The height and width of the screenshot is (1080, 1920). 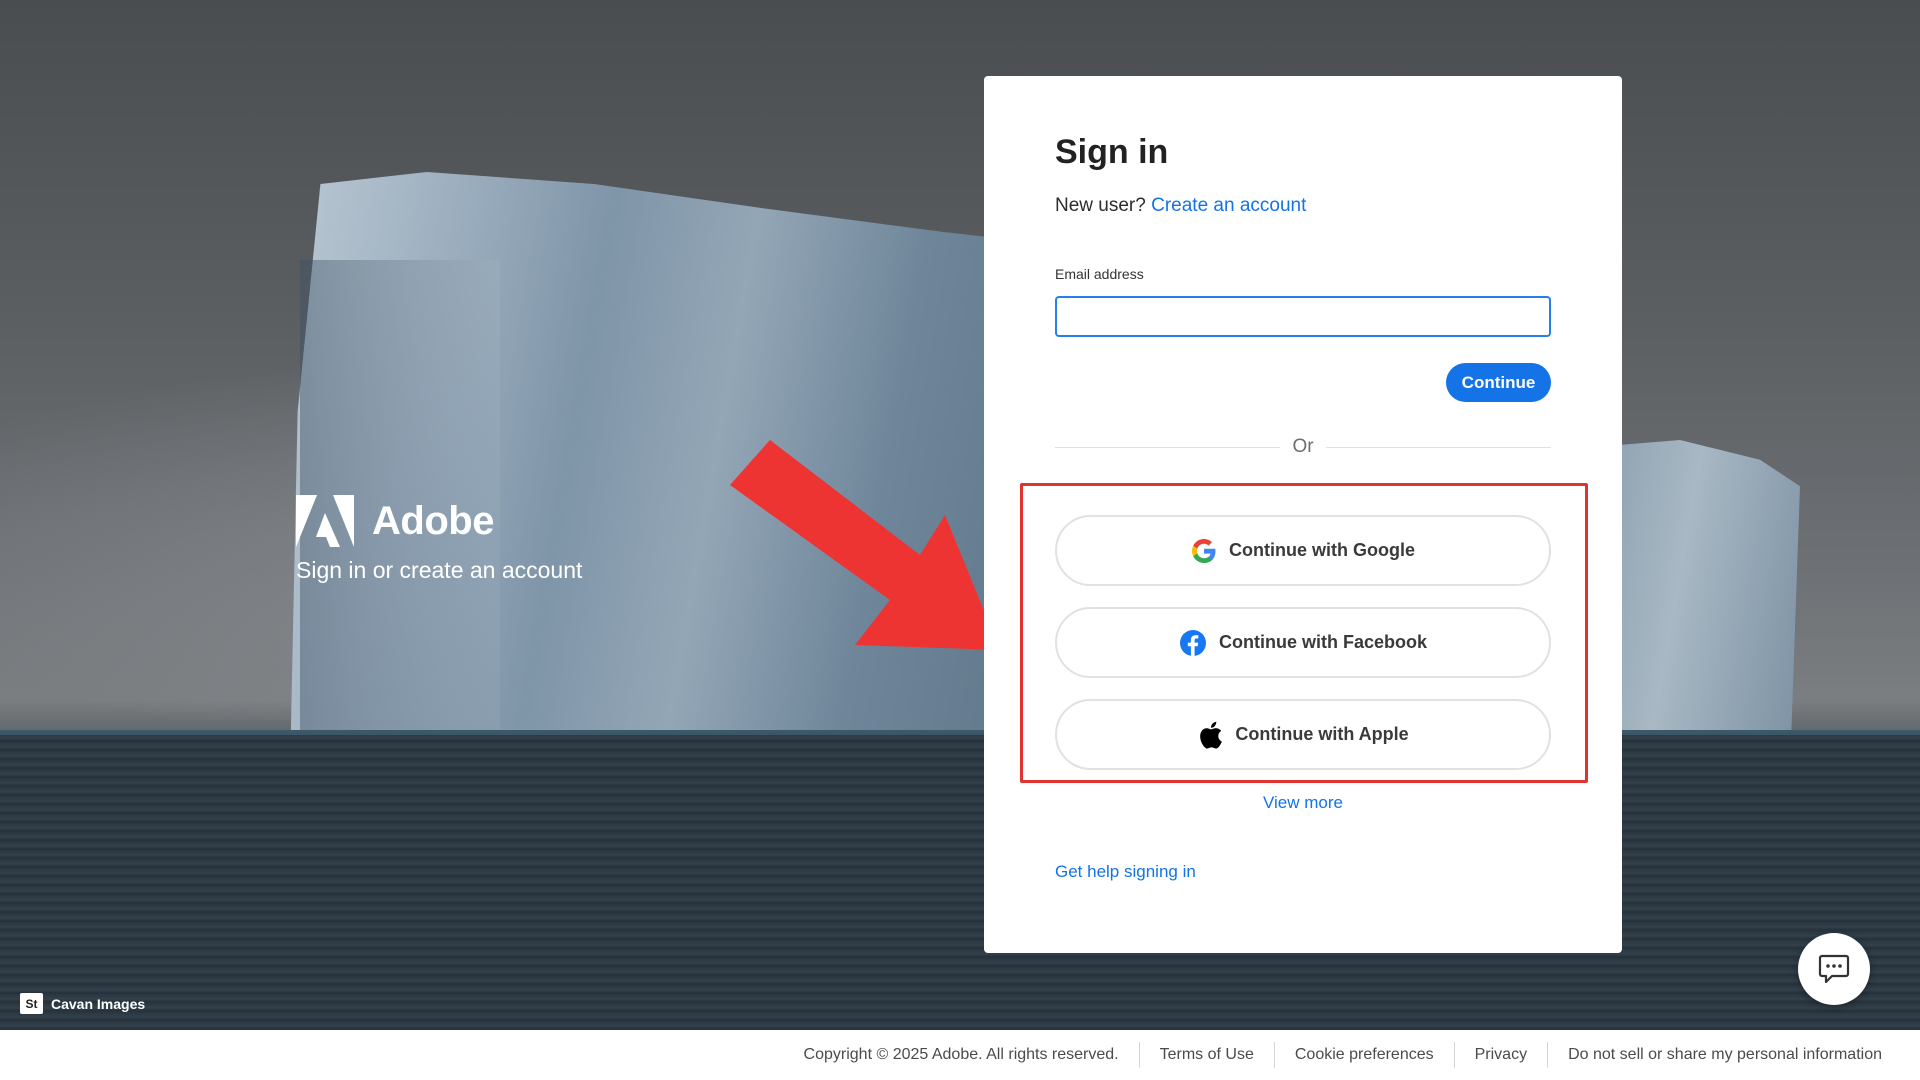 I want to click on brand-tagline: Sign in or create an account, so click(x=439, y=570).